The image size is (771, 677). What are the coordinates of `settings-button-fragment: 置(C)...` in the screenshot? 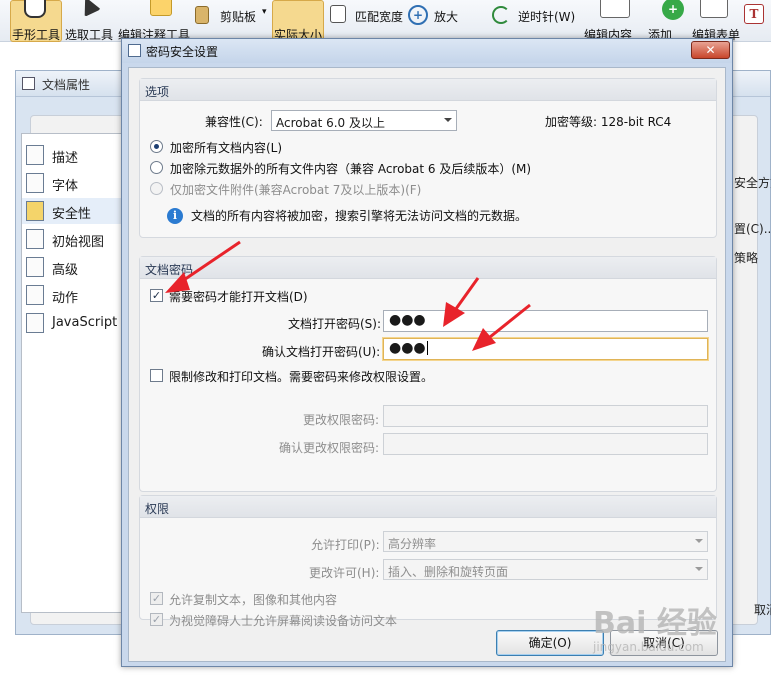 It's located at (752, 228).